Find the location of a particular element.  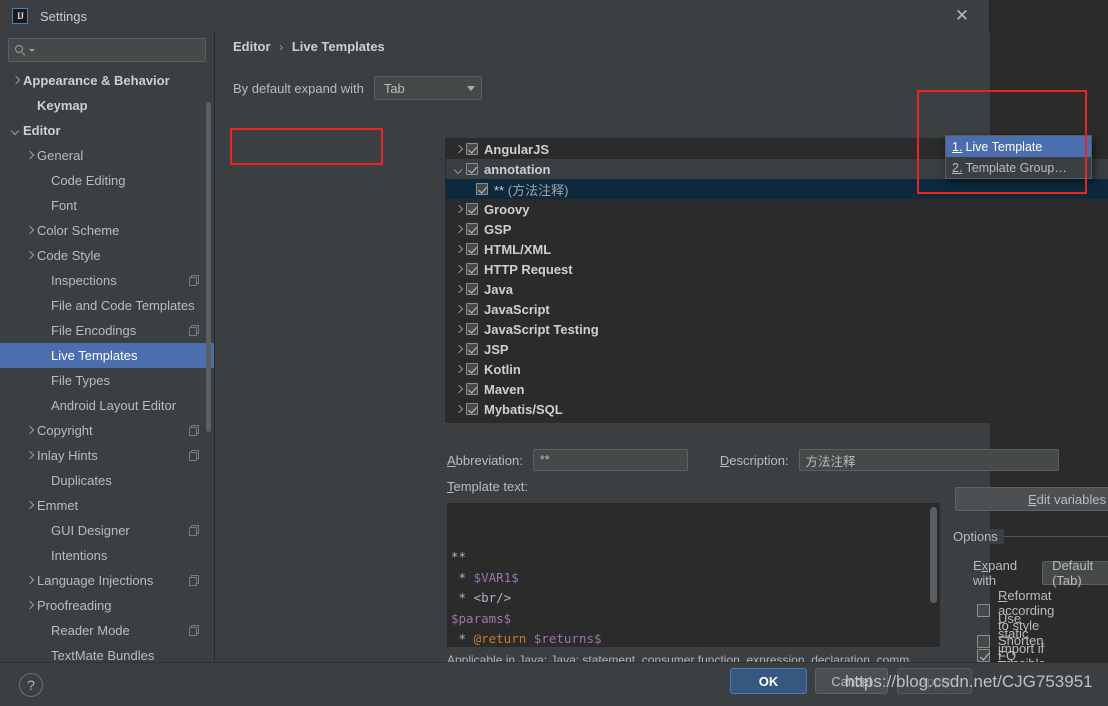

sidebar-item-code-style: Code Style is located at coordinates (107, 255).